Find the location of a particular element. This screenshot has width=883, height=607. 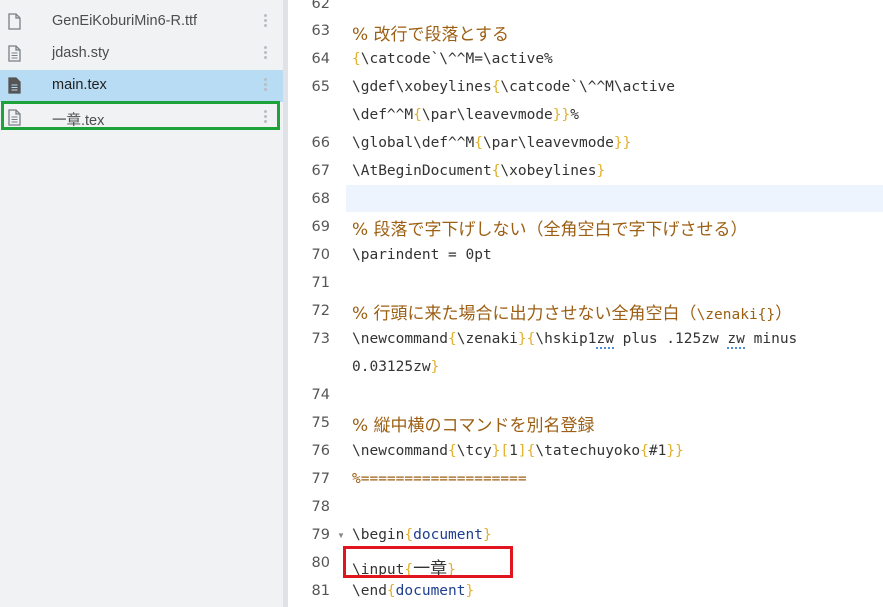

code-line-75: % 縦中横のコマンドを別名登録 is located at coordinates (473, 426).